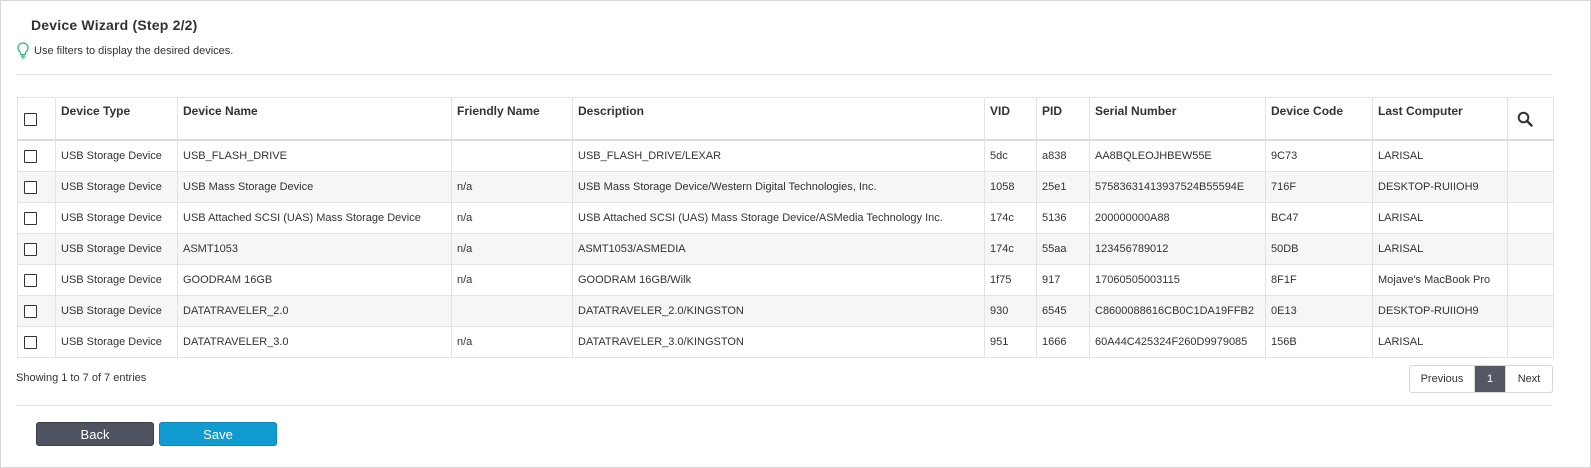 Image resolution: width=1591 pixels, height=468 pixels. Describe the element at coordinates (314, 311) in the screenshot. I see `cell-device-name: DATATRAVELER_2.0` at that location.